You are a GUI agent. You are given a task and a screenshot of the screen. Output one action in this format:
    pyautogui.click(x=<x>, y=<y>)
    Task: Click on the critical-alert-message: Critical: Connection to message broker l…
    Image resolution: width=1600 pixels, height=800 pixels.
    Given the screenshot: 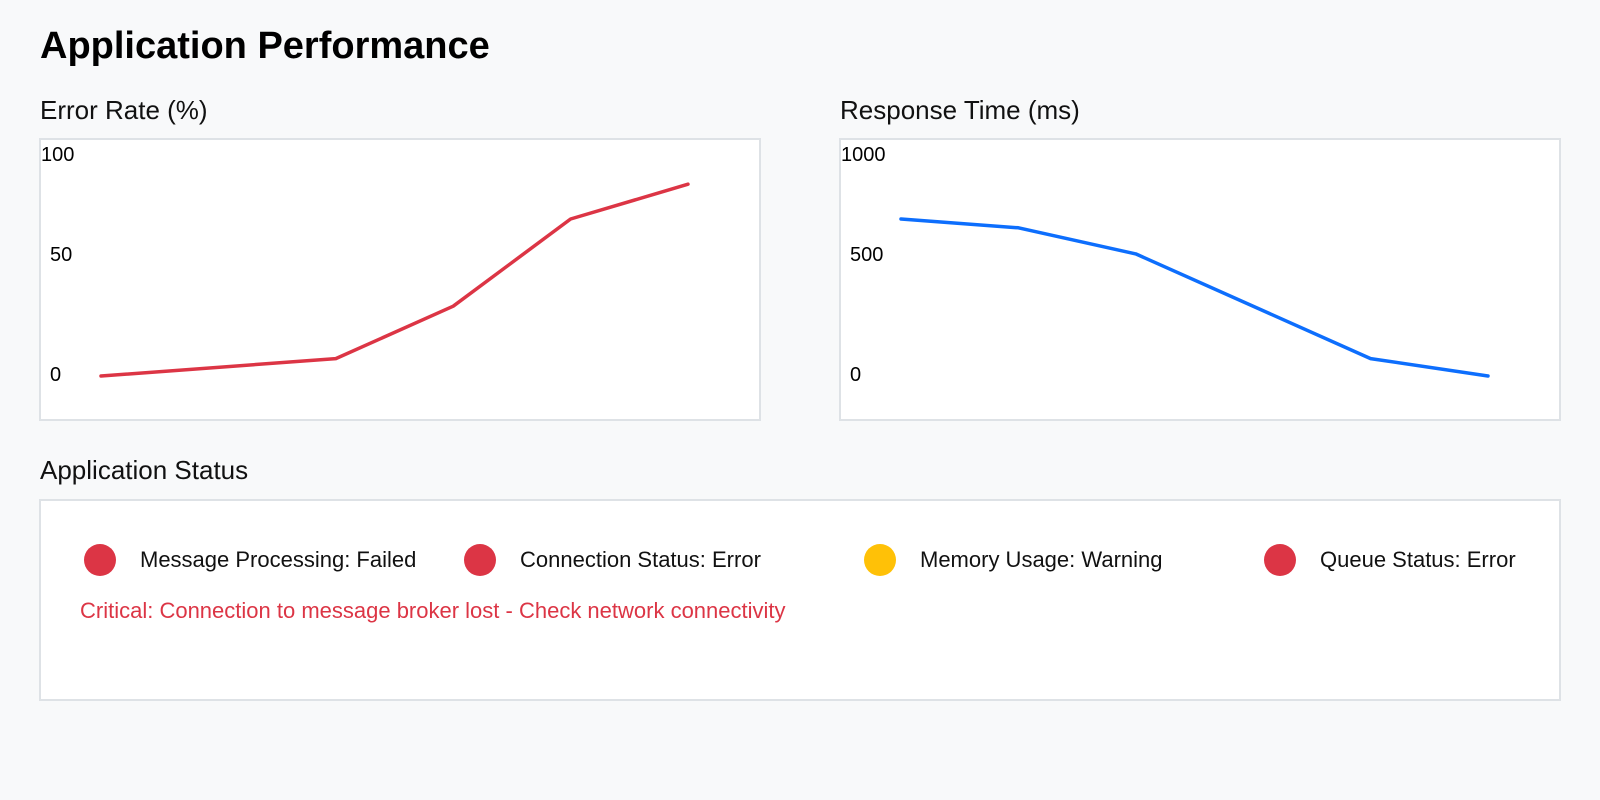 What is the action you would take?
    pyautogui.click(x=433, y=610)
    